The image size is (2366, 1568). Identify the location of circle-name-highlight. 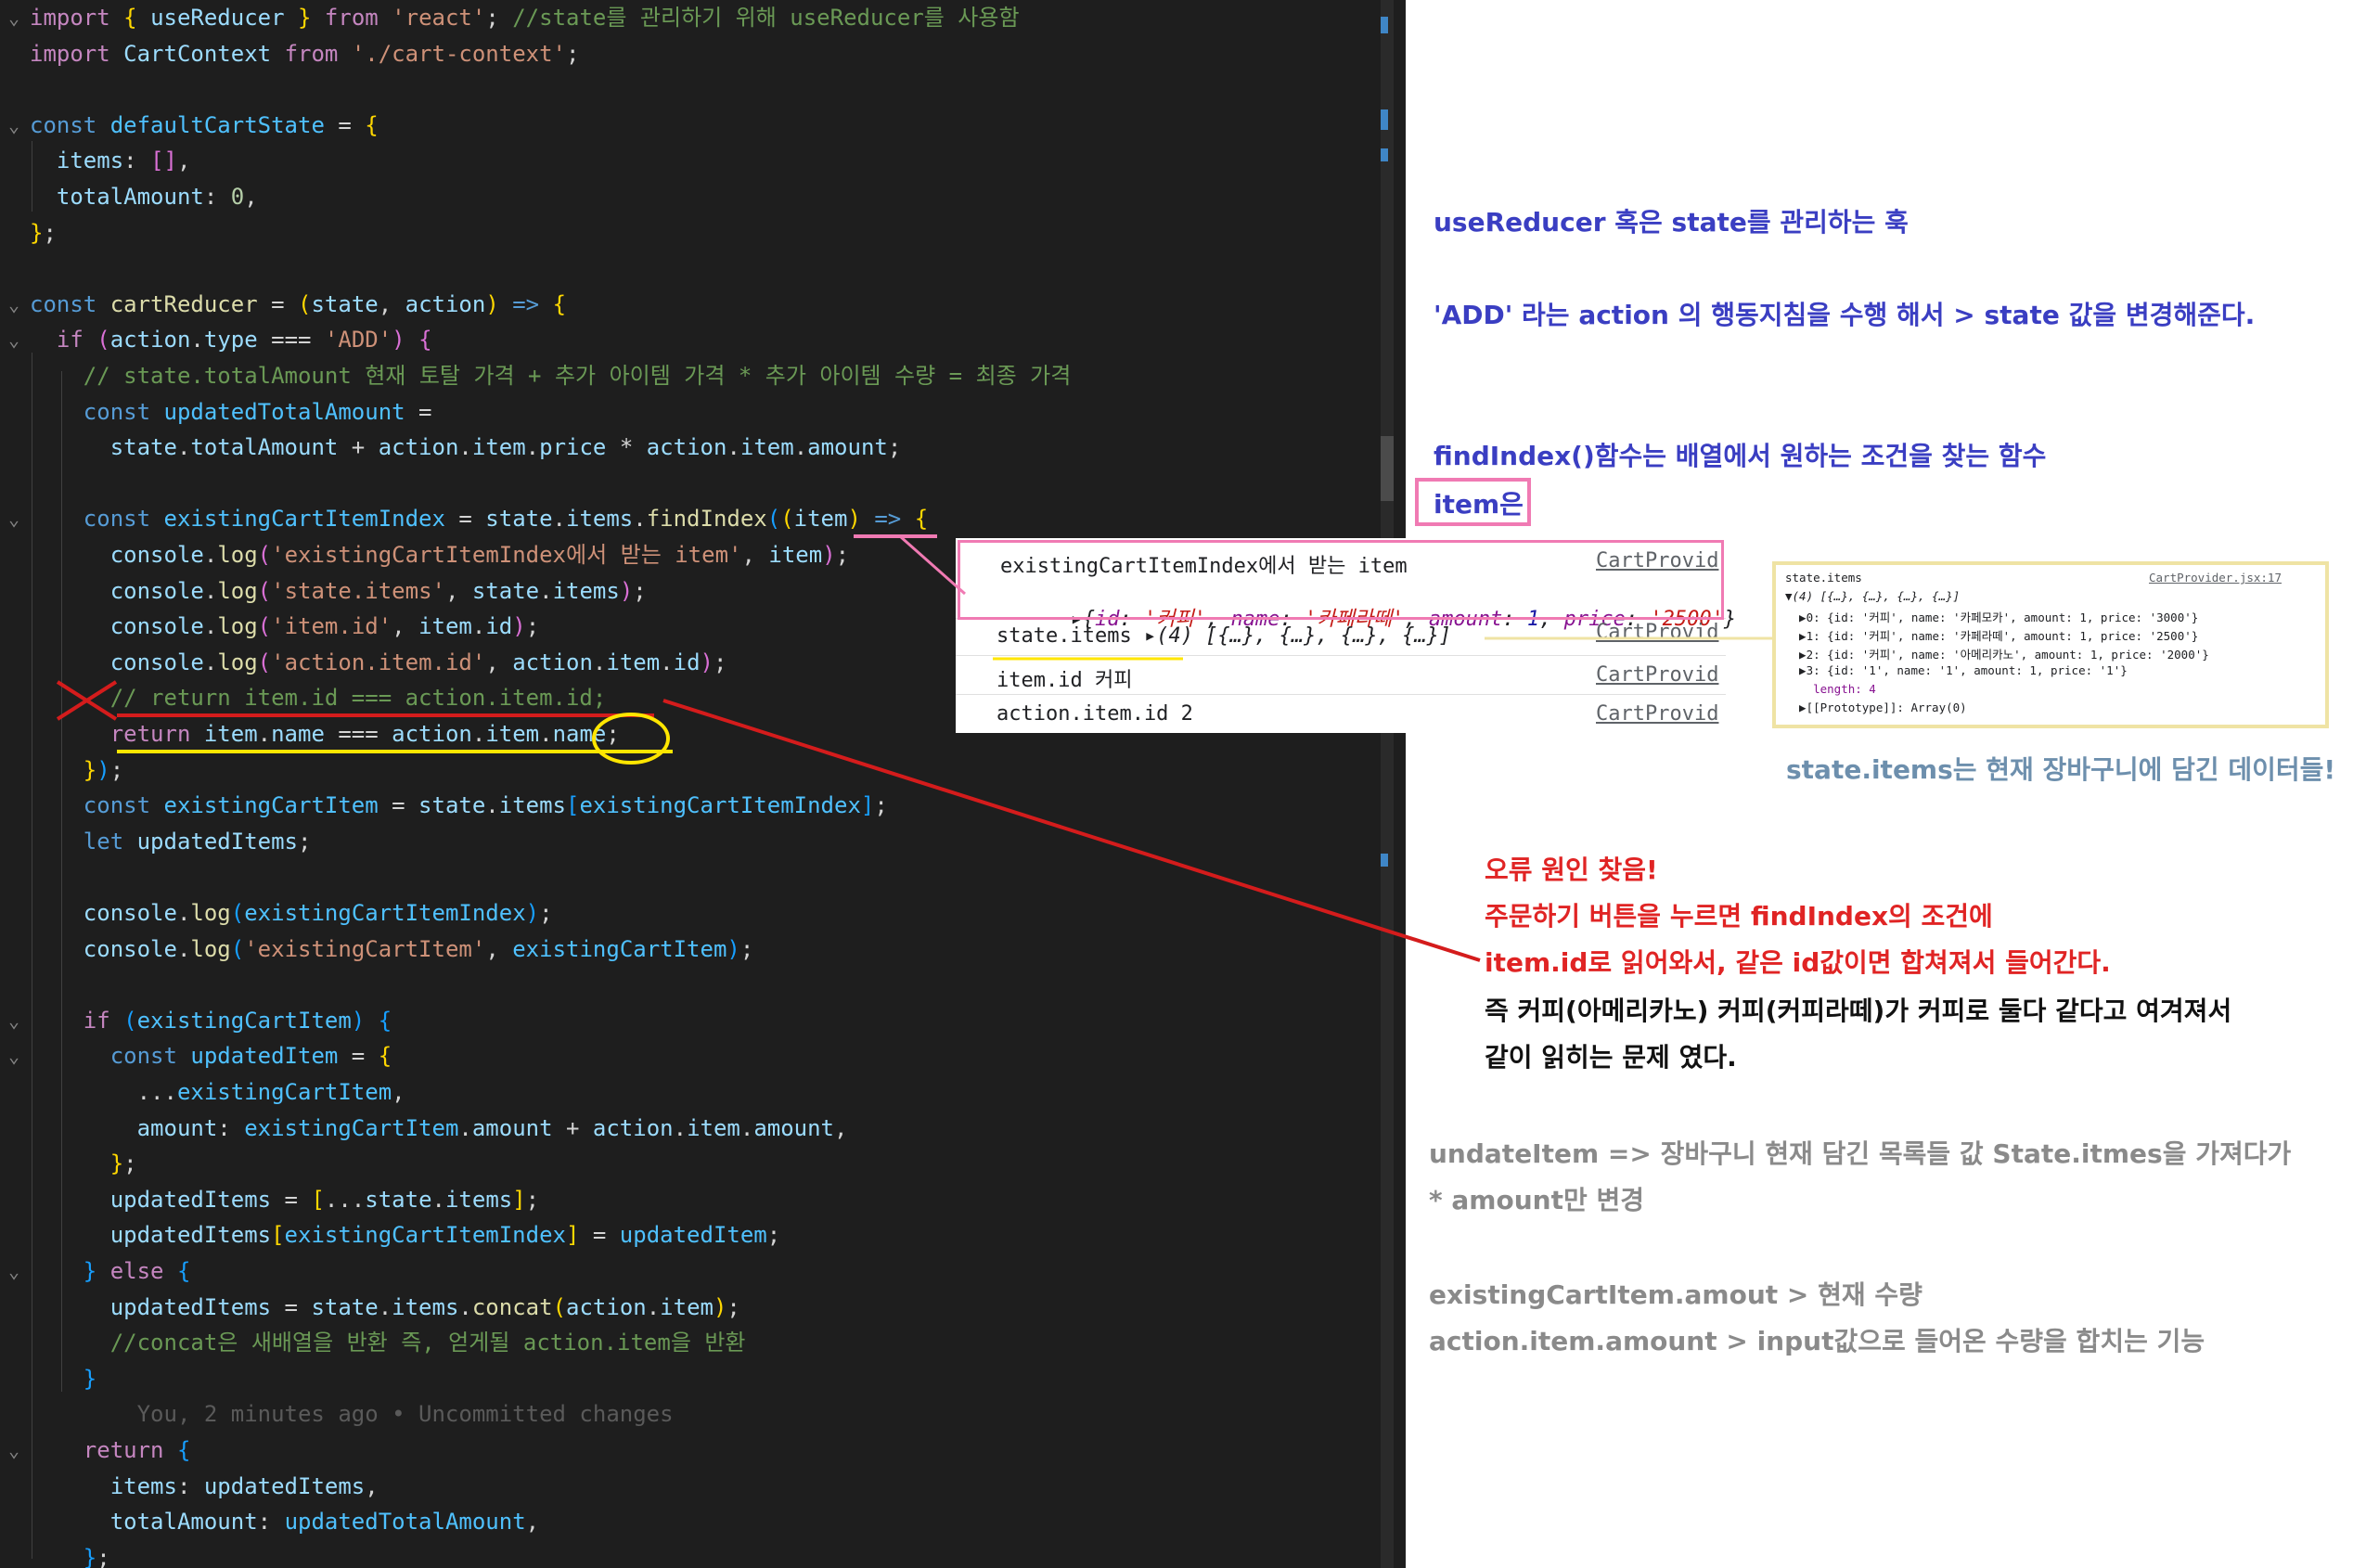
(631, 739).